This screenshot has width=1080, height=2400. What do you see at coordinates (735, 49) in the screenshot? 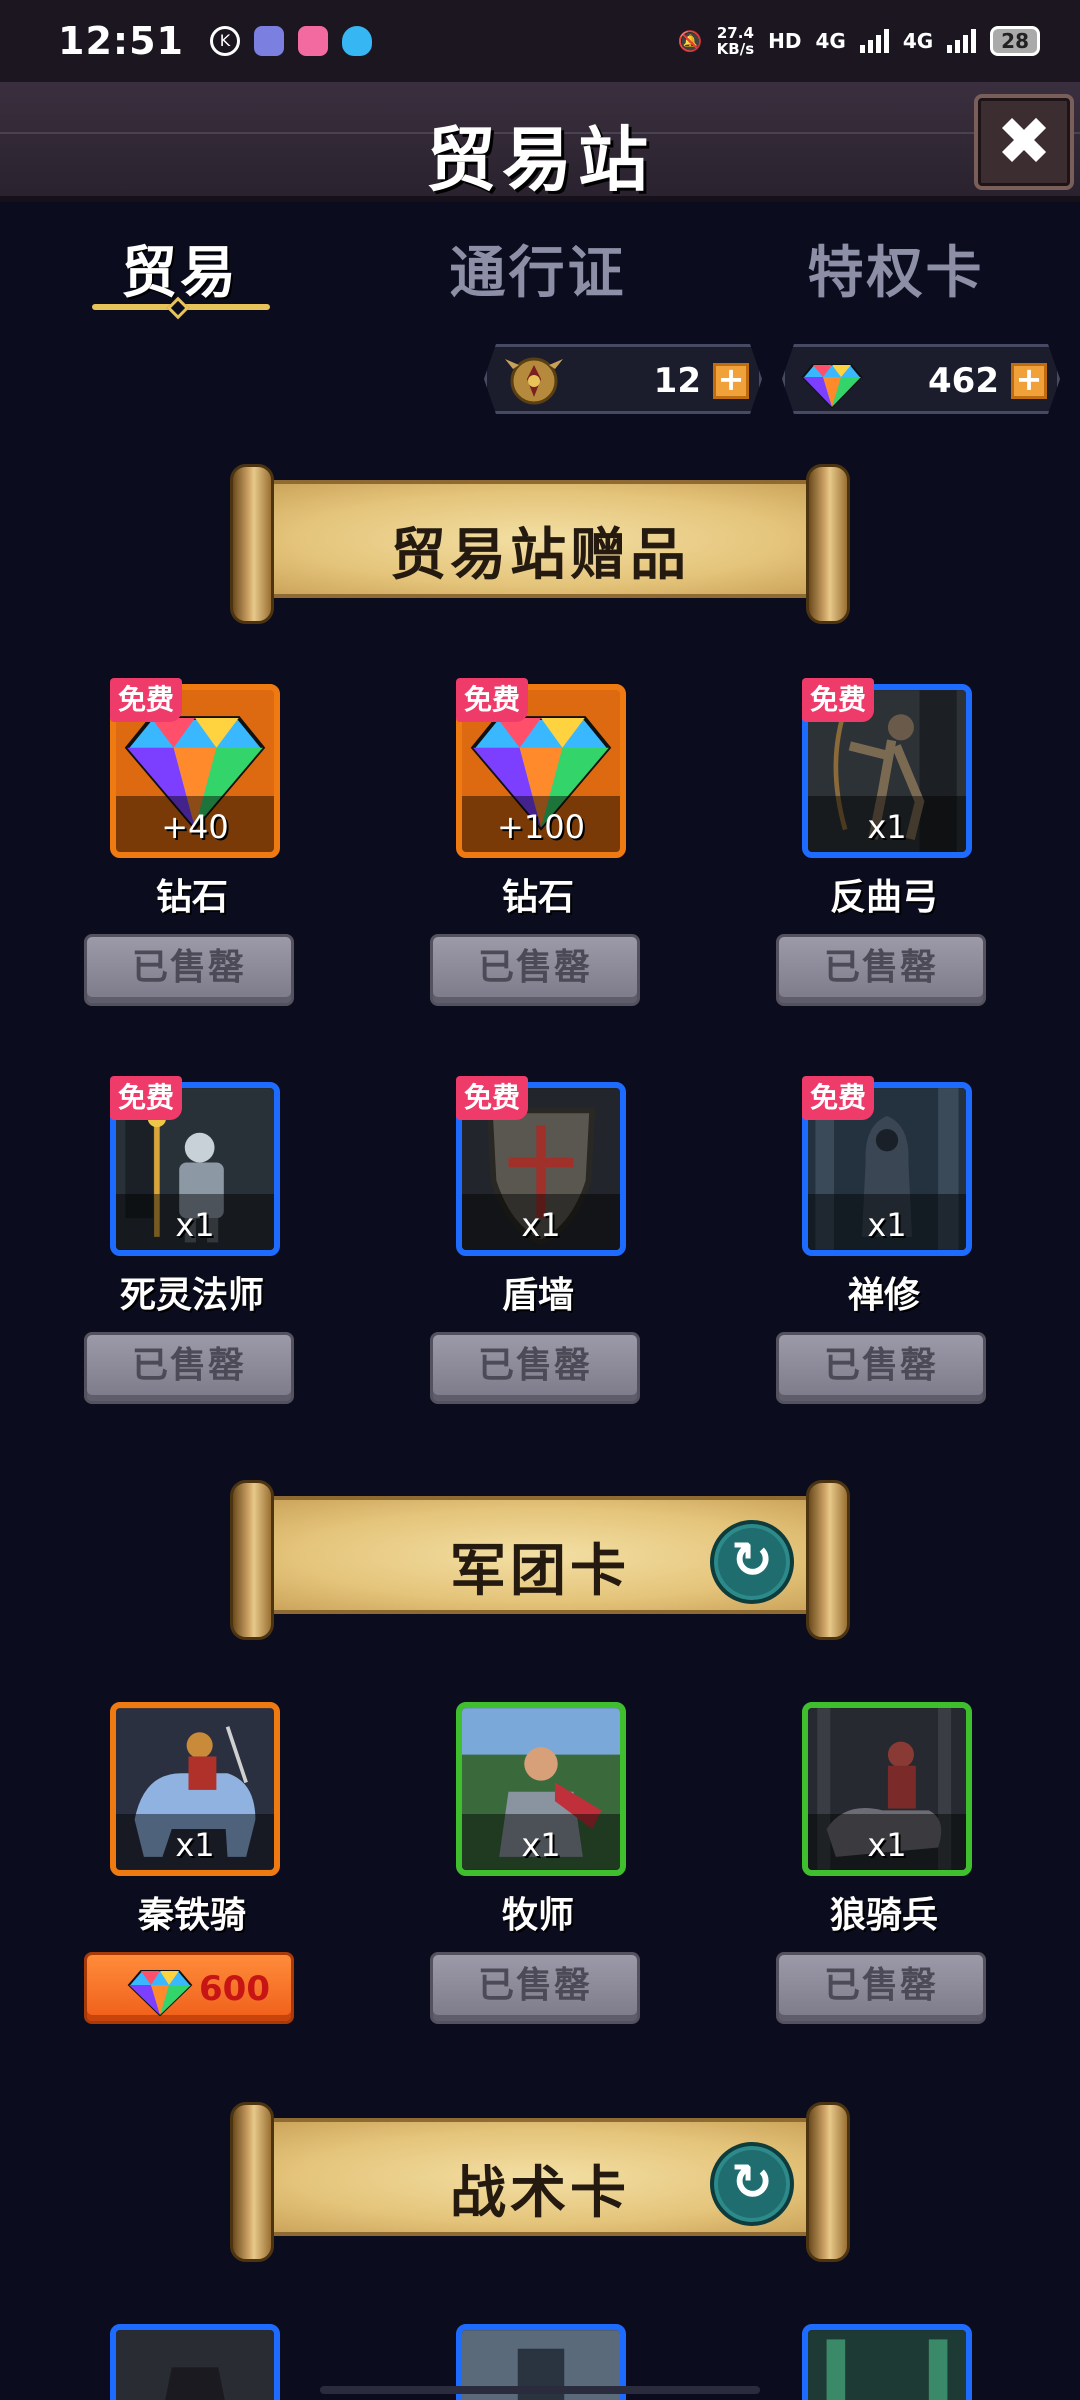
I see `speed-unit: KB/s` at bounding box center [735, 49].